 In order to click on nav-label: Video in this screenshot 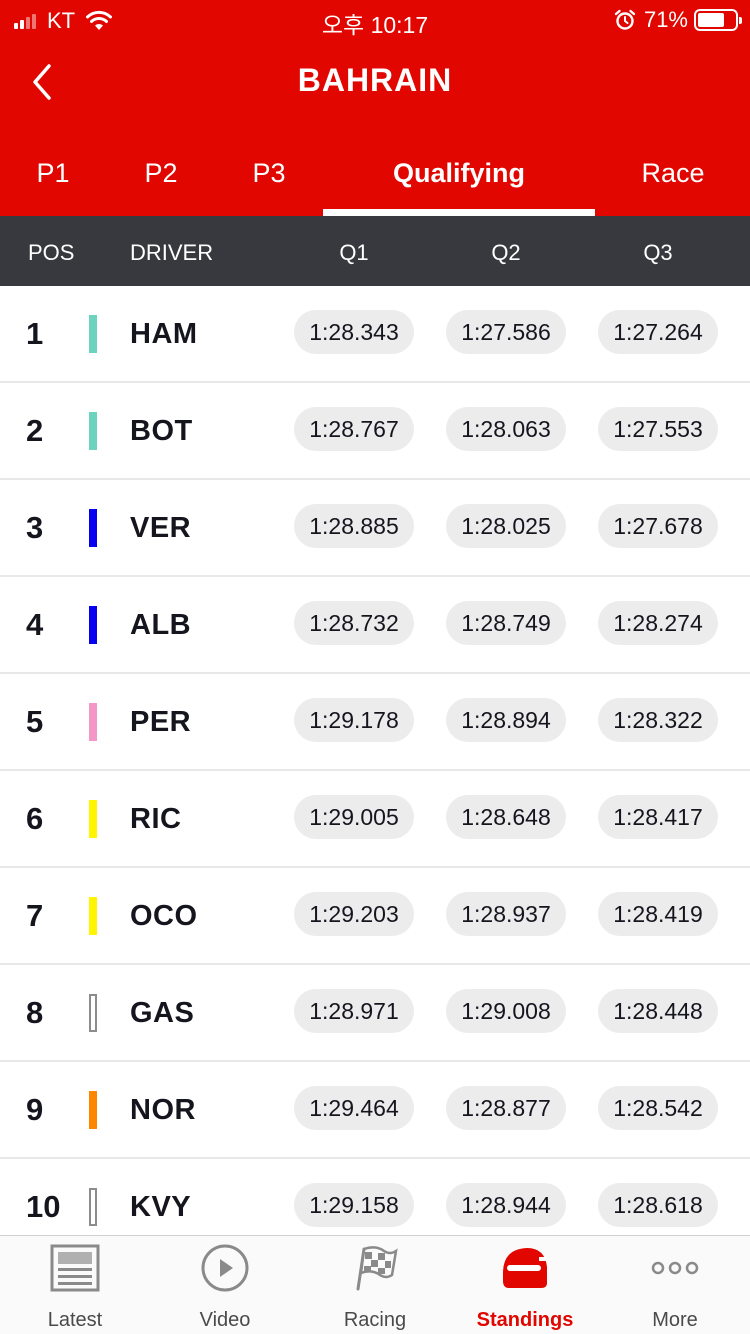, I will do `click(225, 1320)`.